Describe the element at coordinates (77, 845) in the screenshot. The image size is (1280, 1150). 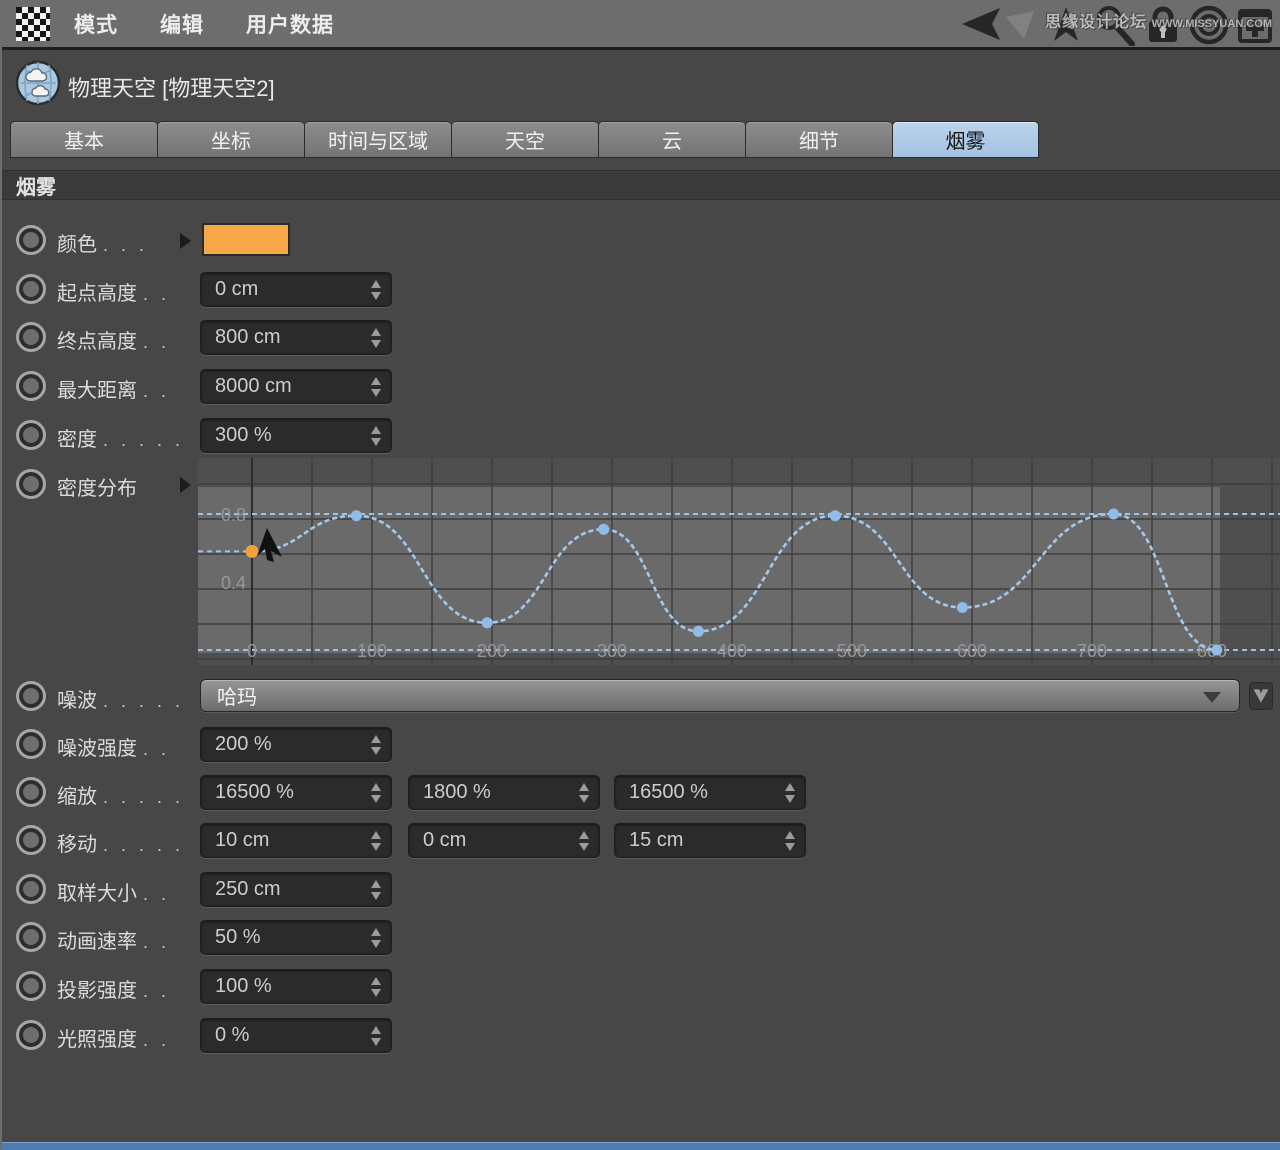
I see `param-label: 移动` at that location.